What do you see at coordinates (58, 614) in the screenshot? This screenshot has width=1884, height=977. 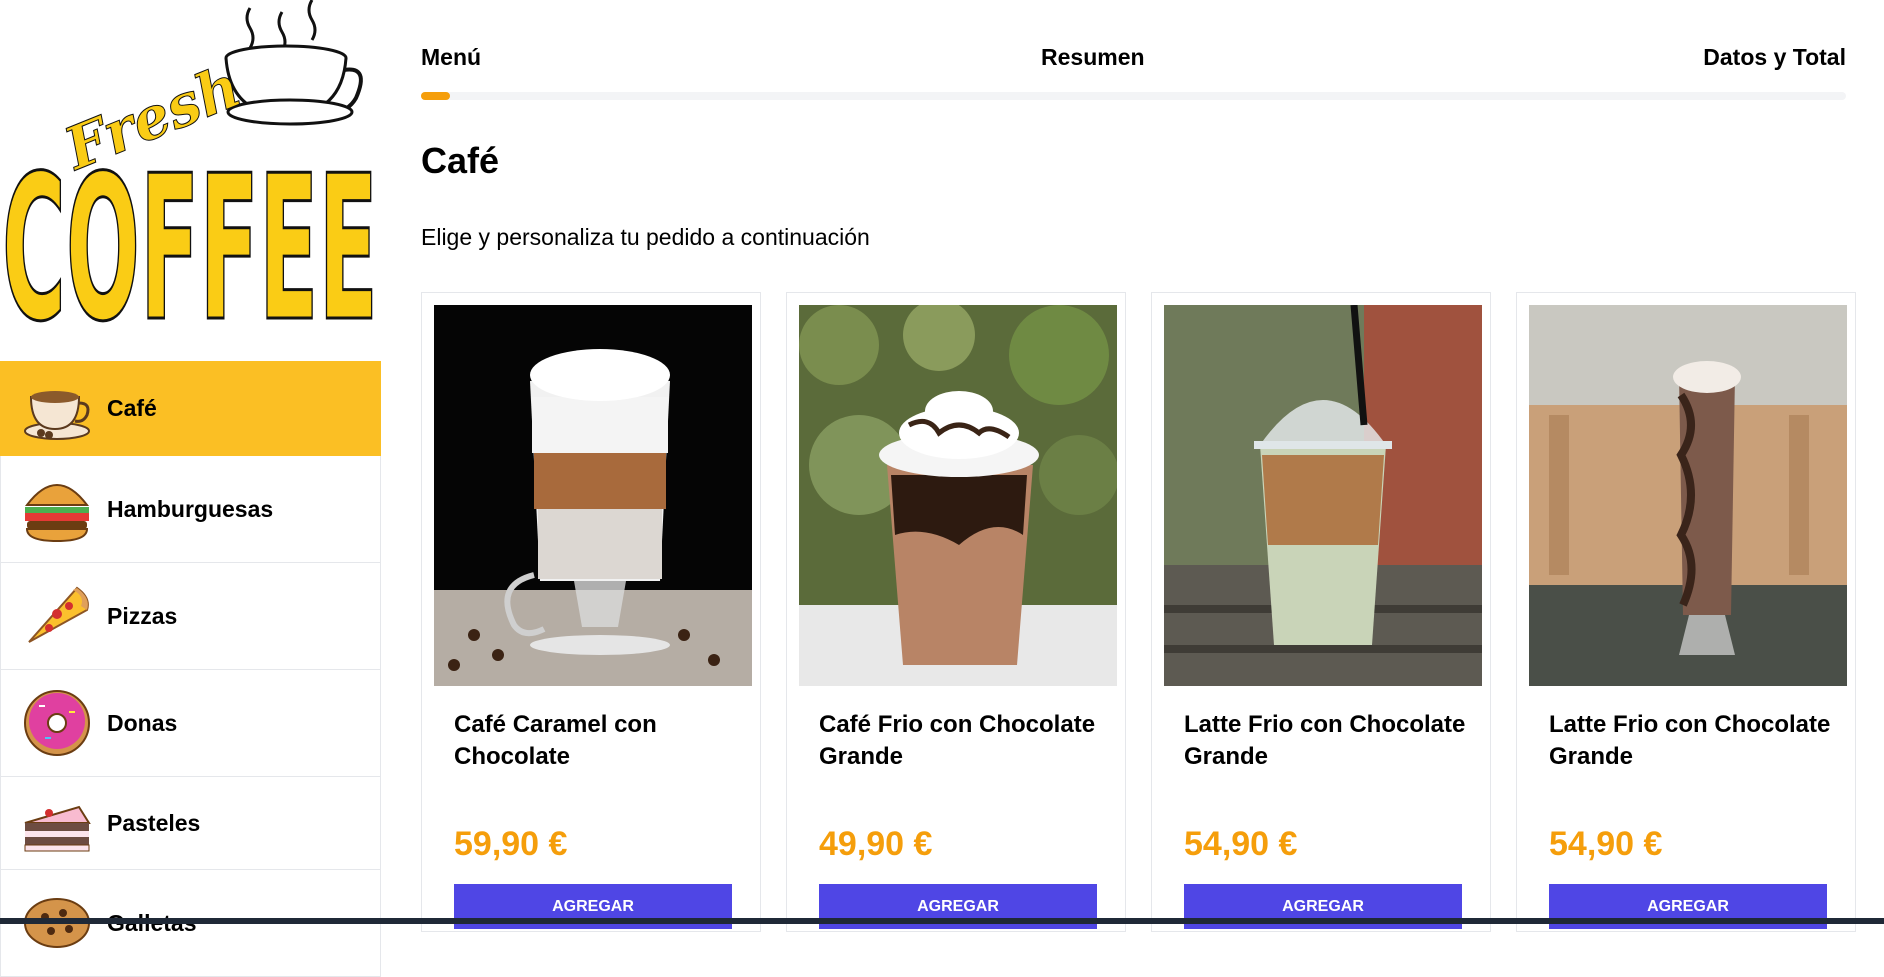 I see `pizza-icon` at bounding box center [58, 614].